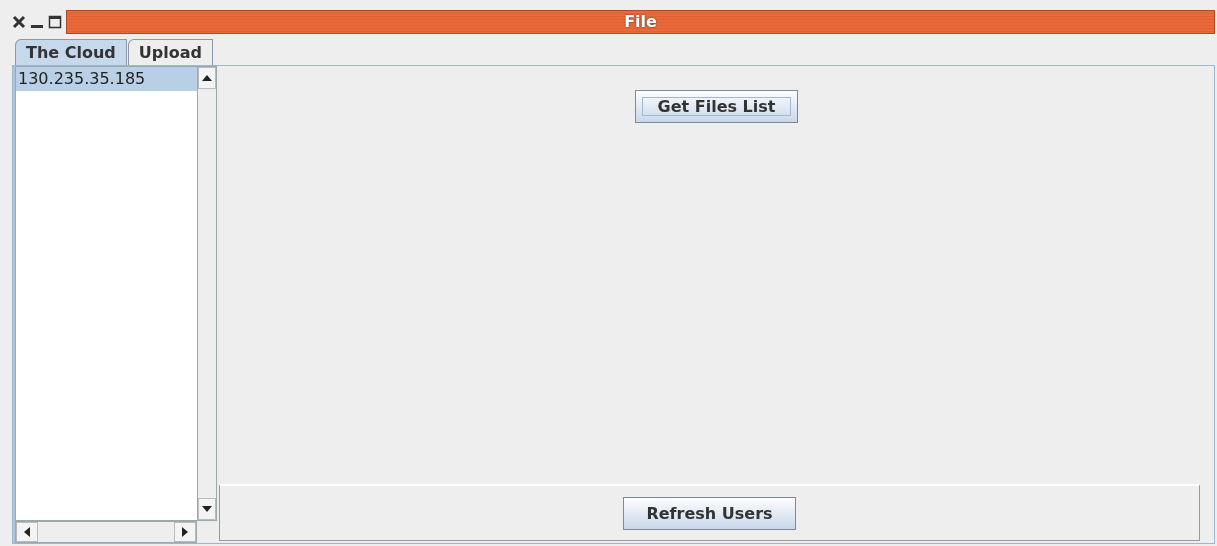  I want to click on vertical-scrollbar, so click(207, 293).